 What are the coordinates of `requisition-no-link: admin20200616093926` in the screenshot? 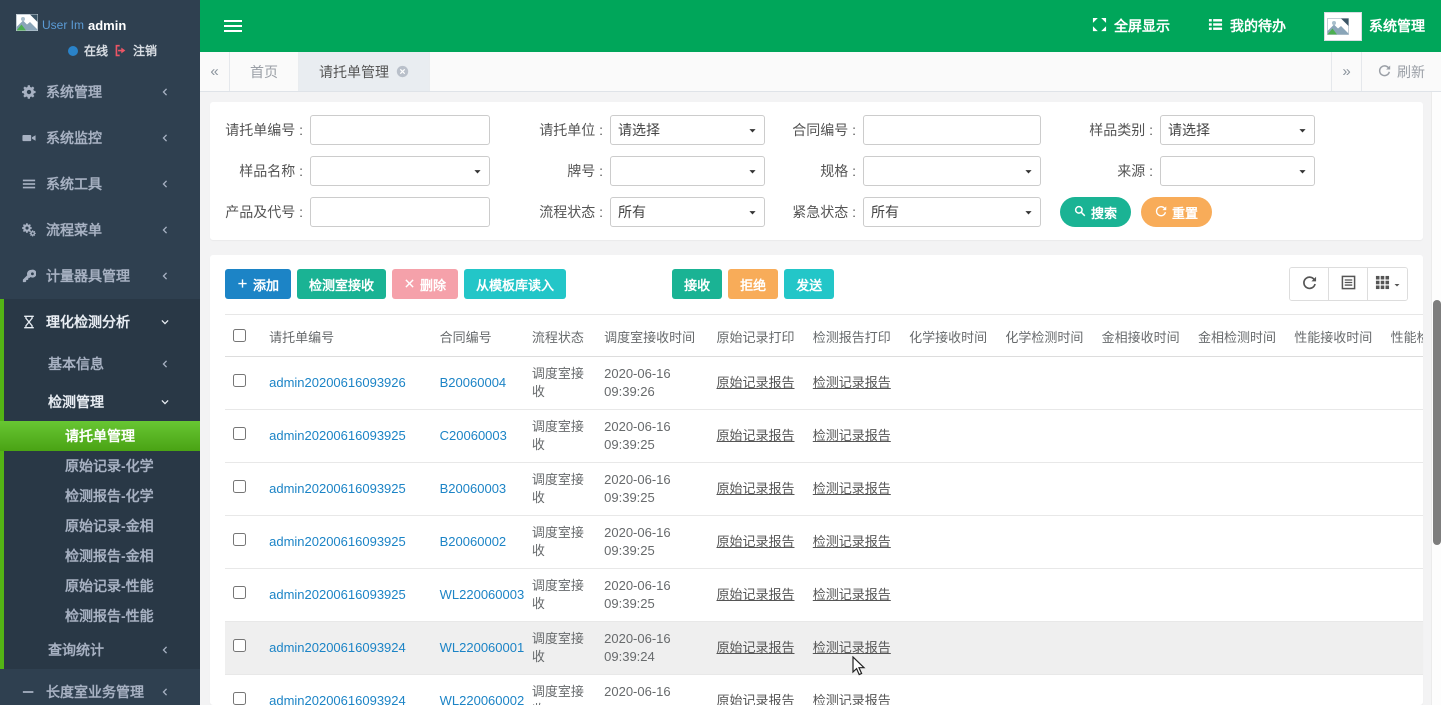 It's located at (337, 382).